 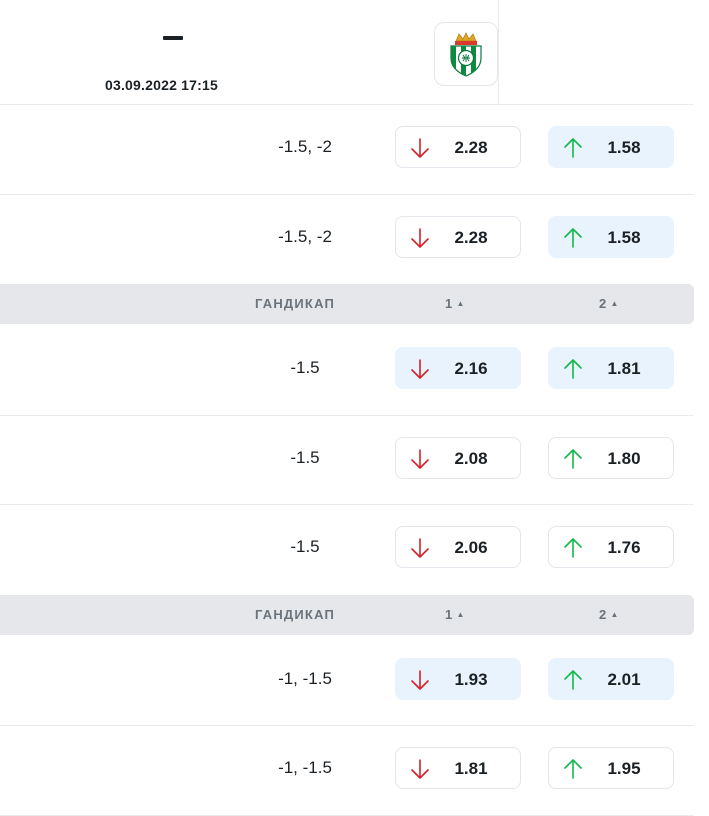 I want to click on column-divider, so click(x=498, y=52).